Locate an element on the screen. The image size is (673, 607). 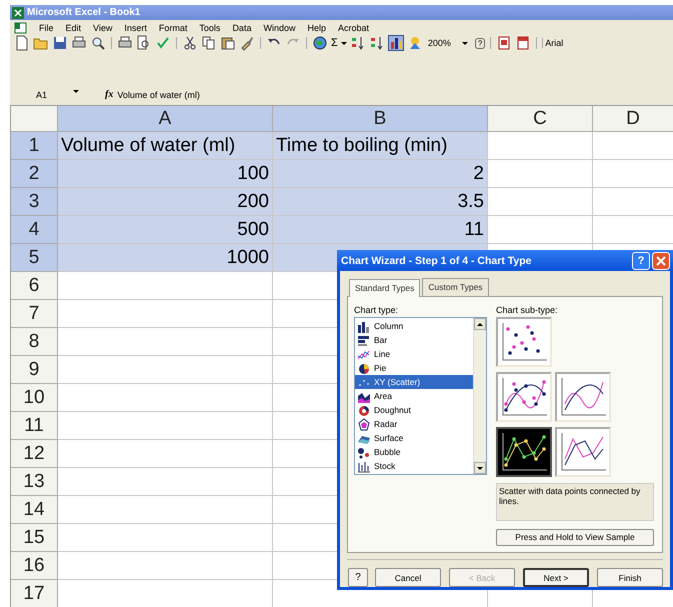
column-header: B is located at coordinates (380, 119).